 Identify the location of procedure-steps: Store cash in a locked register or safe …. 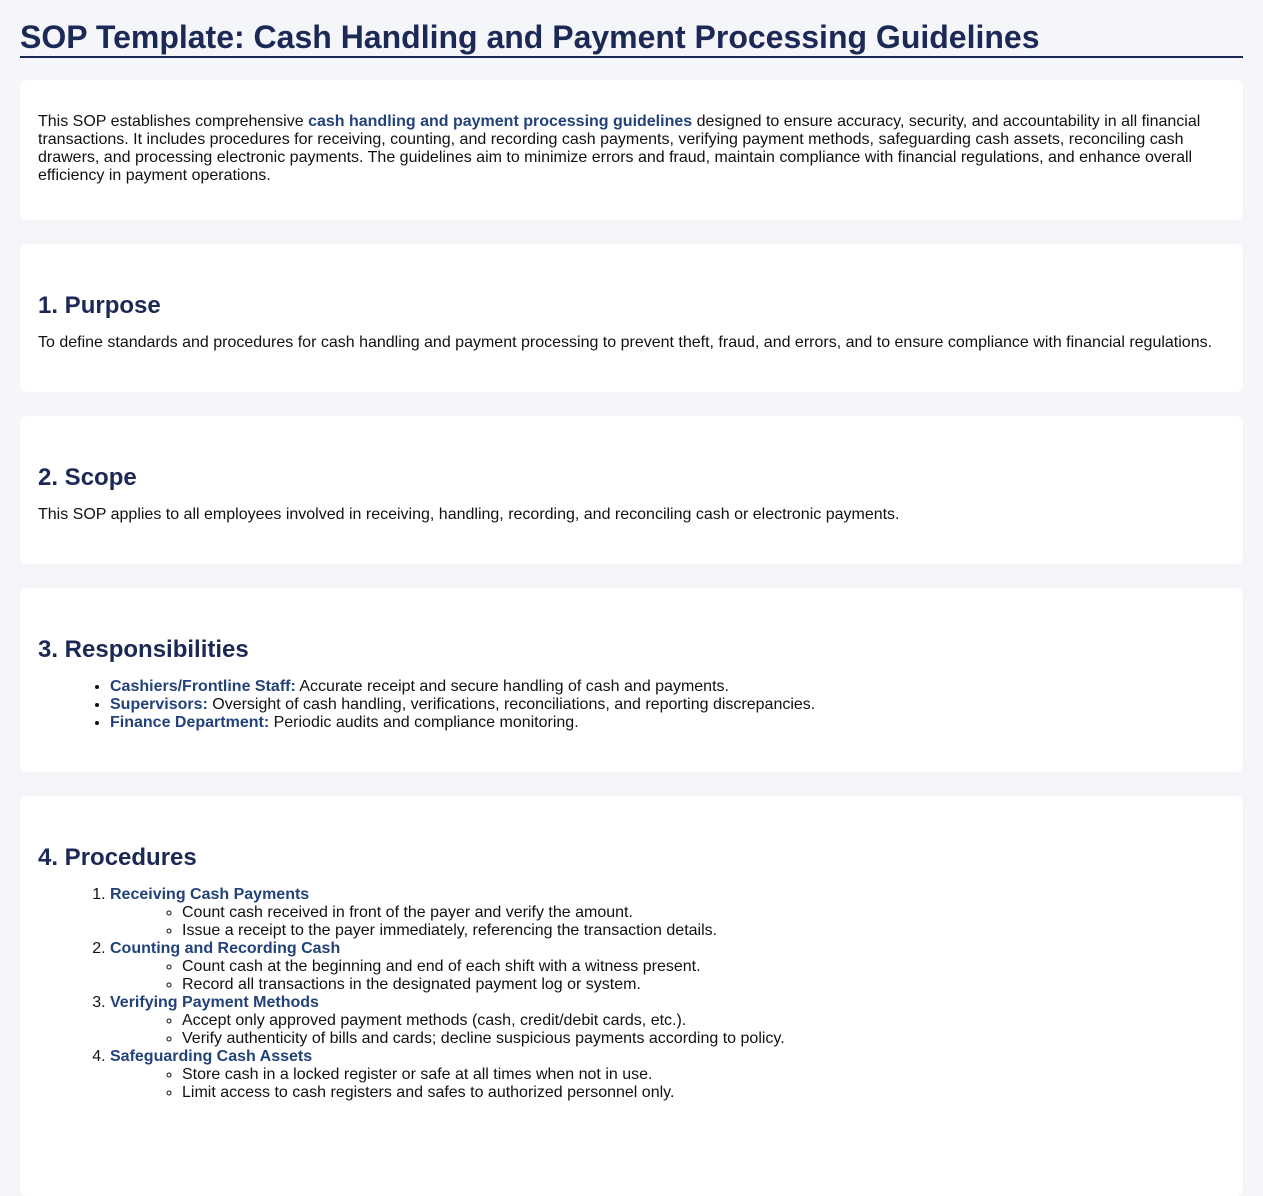
(667, 1084).